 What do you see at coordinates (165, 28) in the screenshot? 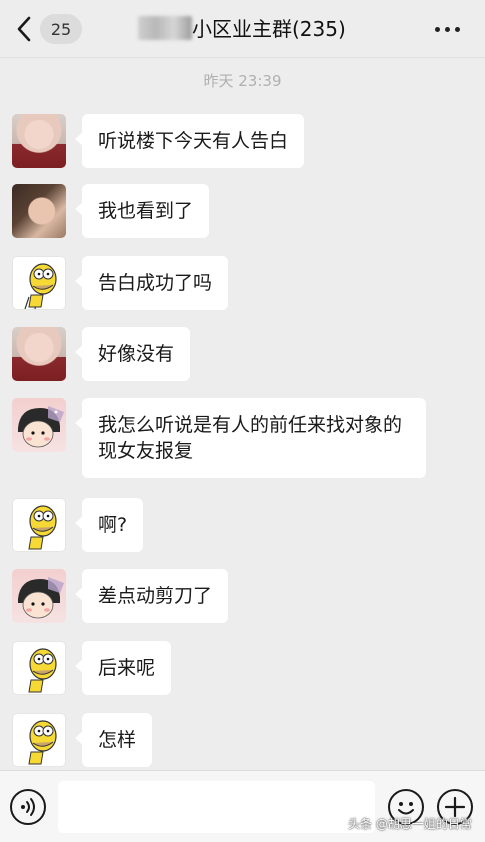
I see `blurred-title-prefix` at bounding box center [165, 28].